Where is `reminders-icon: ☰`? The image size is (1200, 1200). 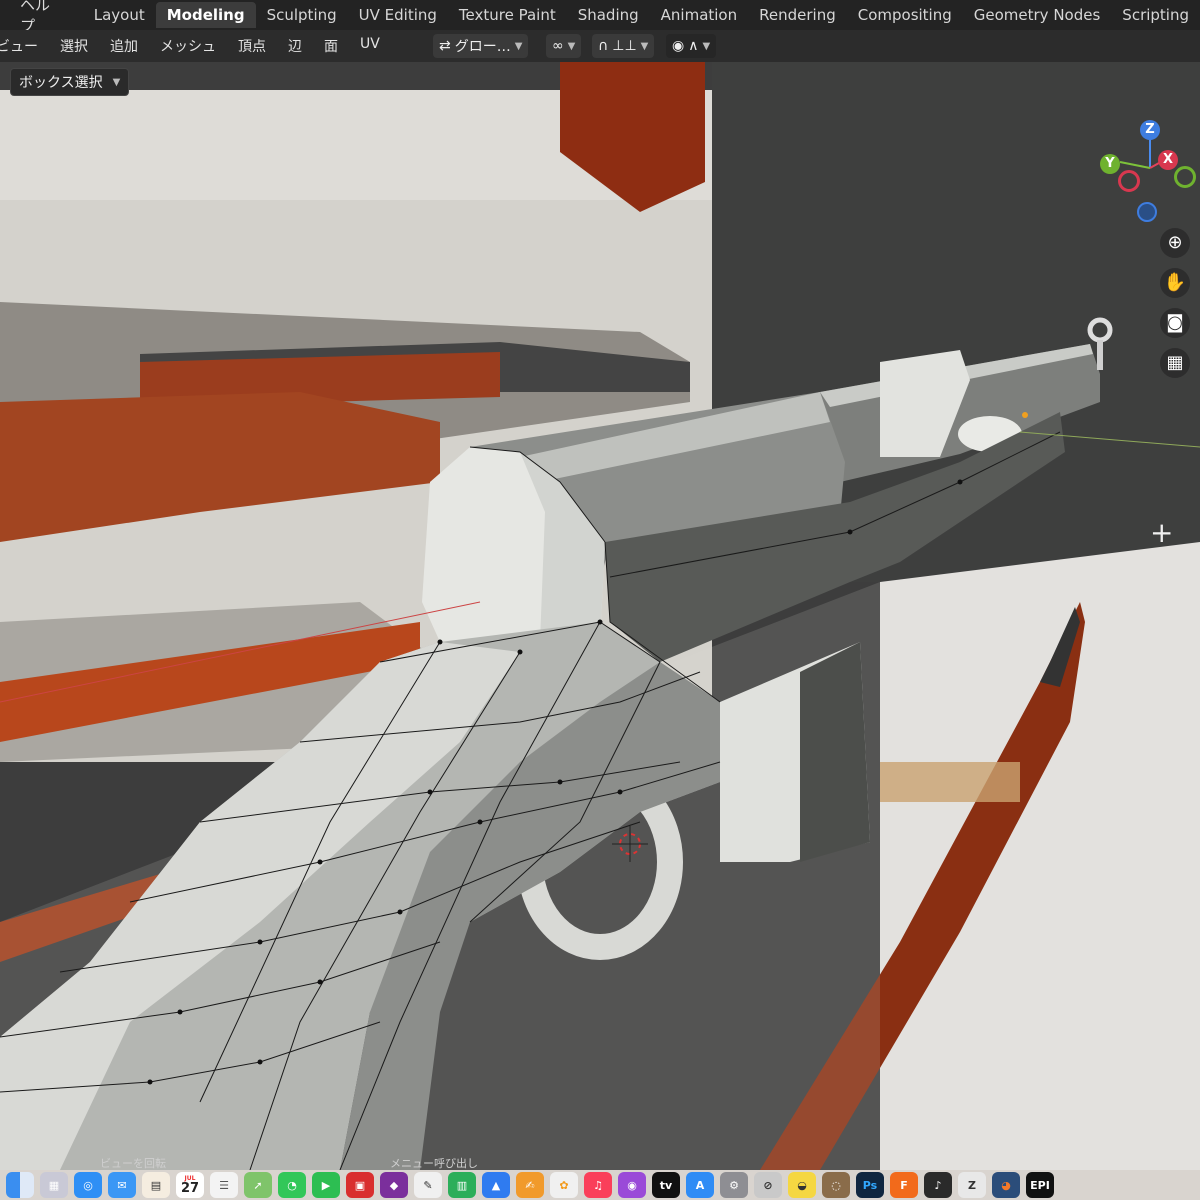 reminders-icon: ☰ is located at coordinates (224, 1185).